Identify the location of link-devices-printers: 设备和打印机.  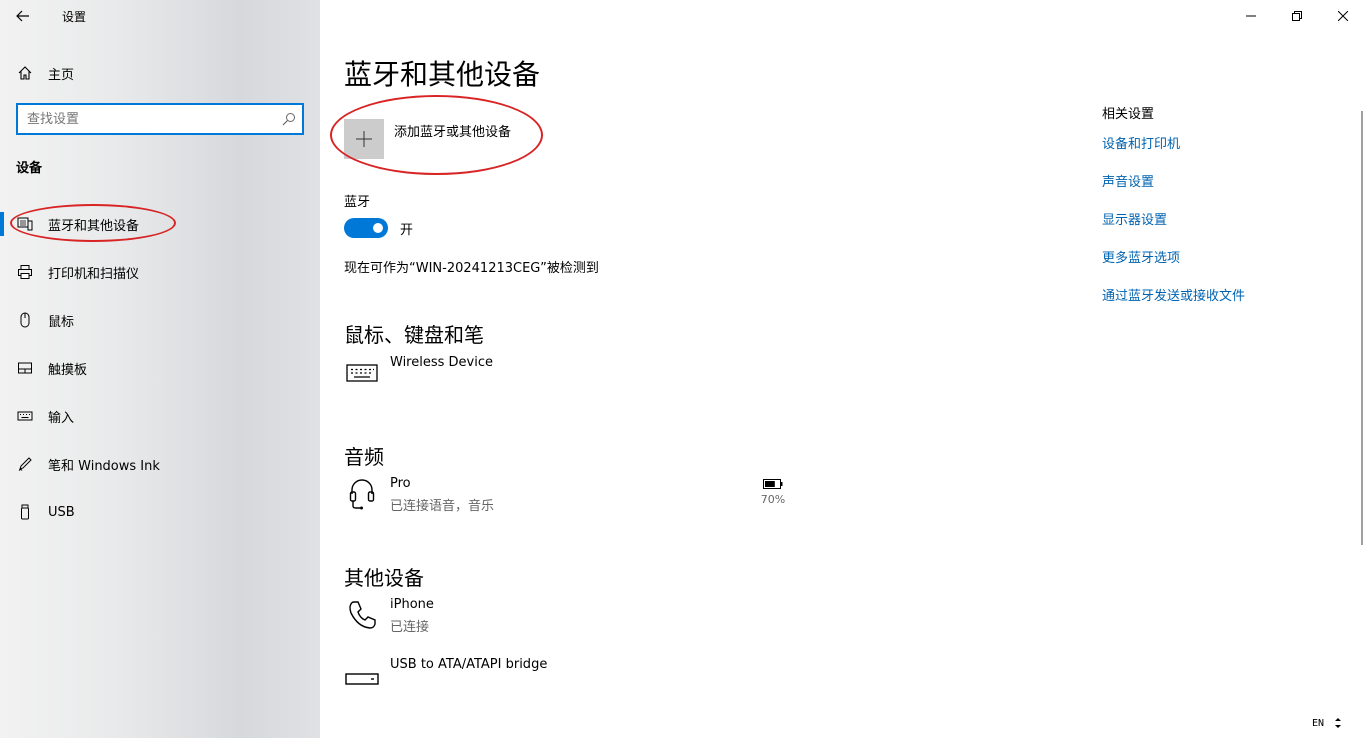
(1173, 142).